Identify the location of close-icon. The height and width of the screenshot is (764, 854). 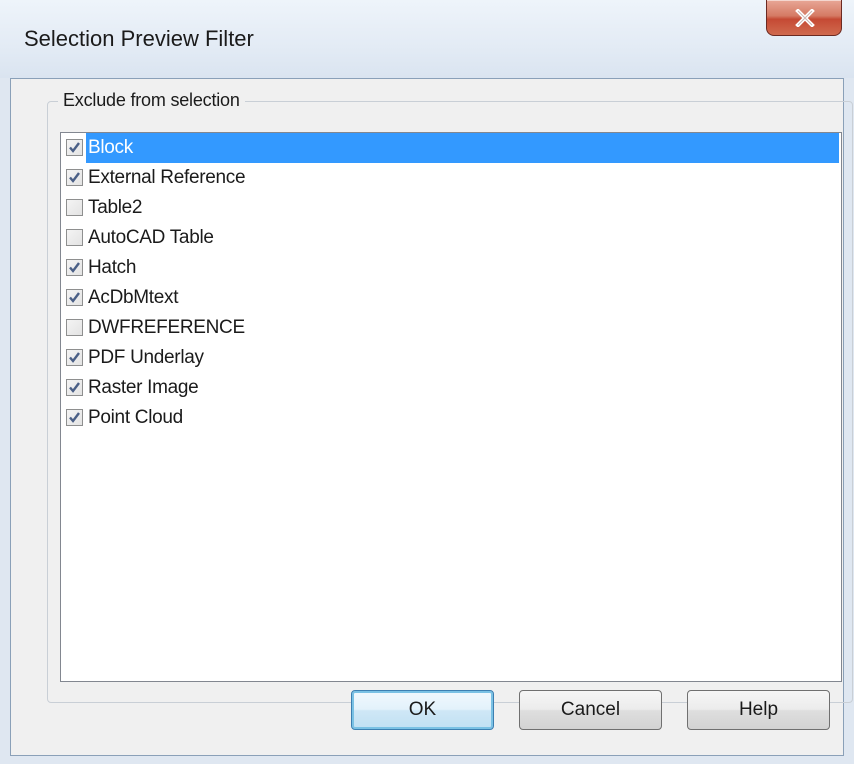
(805, 18).